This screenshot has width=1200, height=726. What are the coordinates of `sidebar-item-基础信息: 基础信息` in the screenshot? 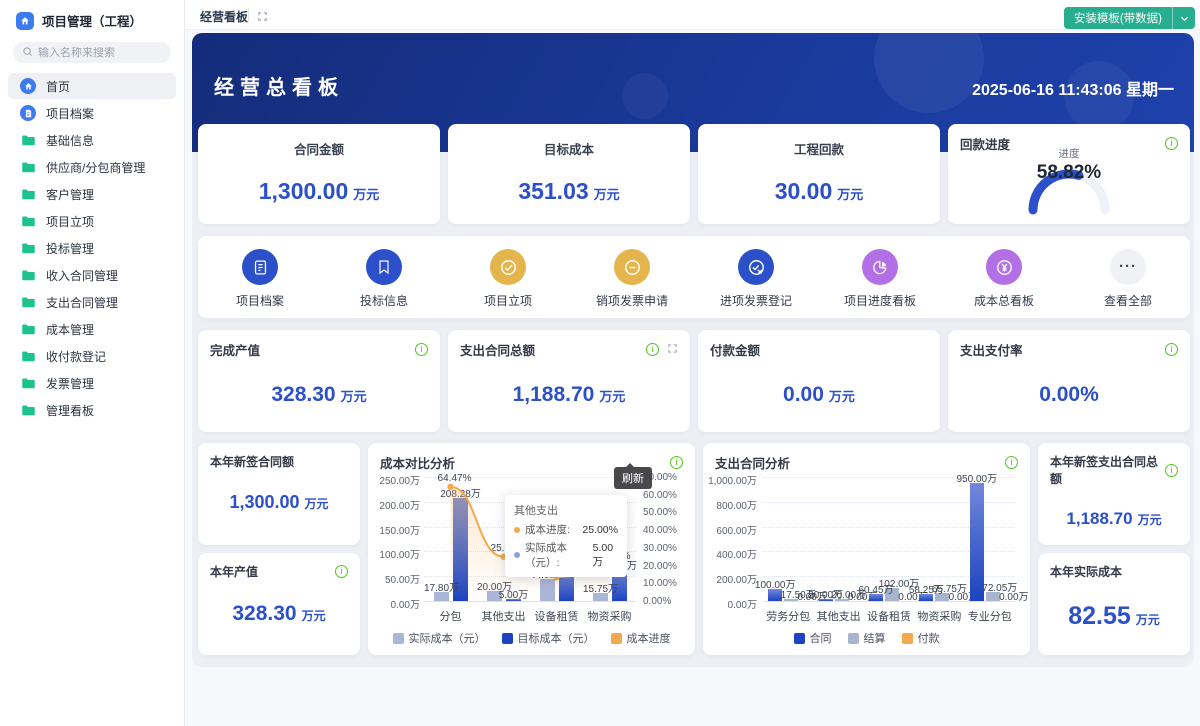 It's located at (92, 140).